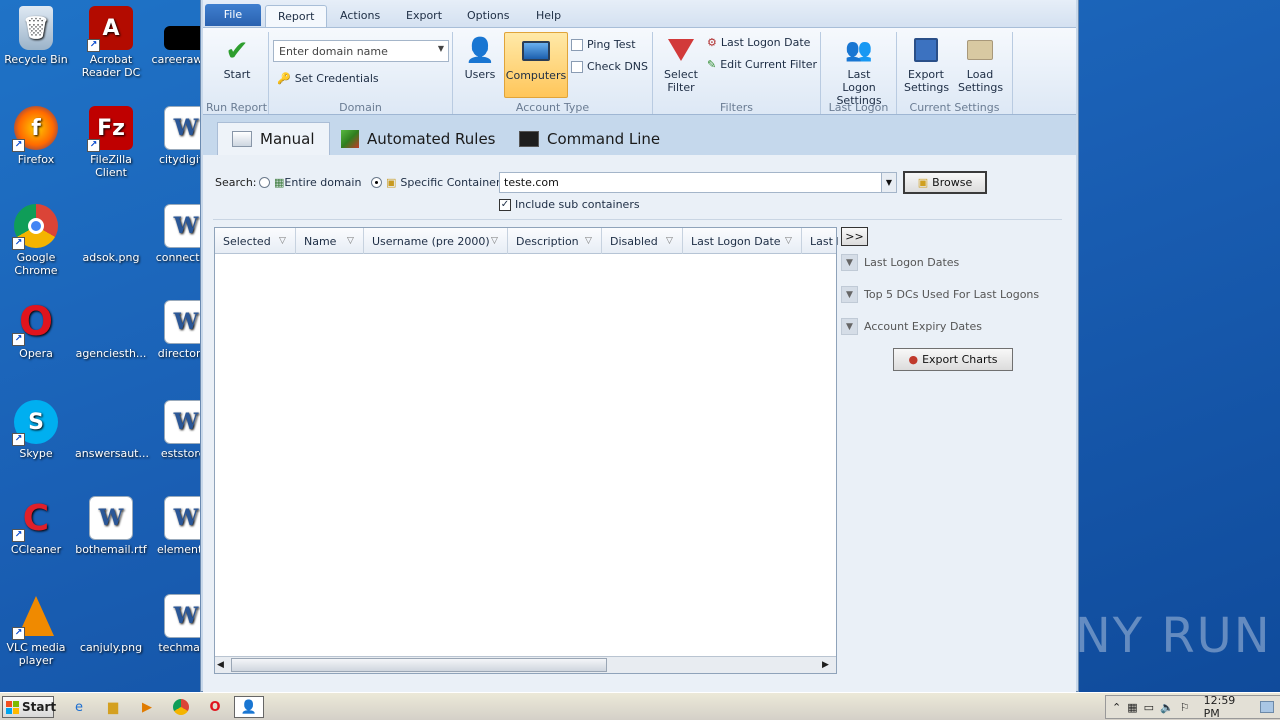  I want to click on desktop-icon-filezilla: Fz ↗ FileZilla Client, so click(111, 142).